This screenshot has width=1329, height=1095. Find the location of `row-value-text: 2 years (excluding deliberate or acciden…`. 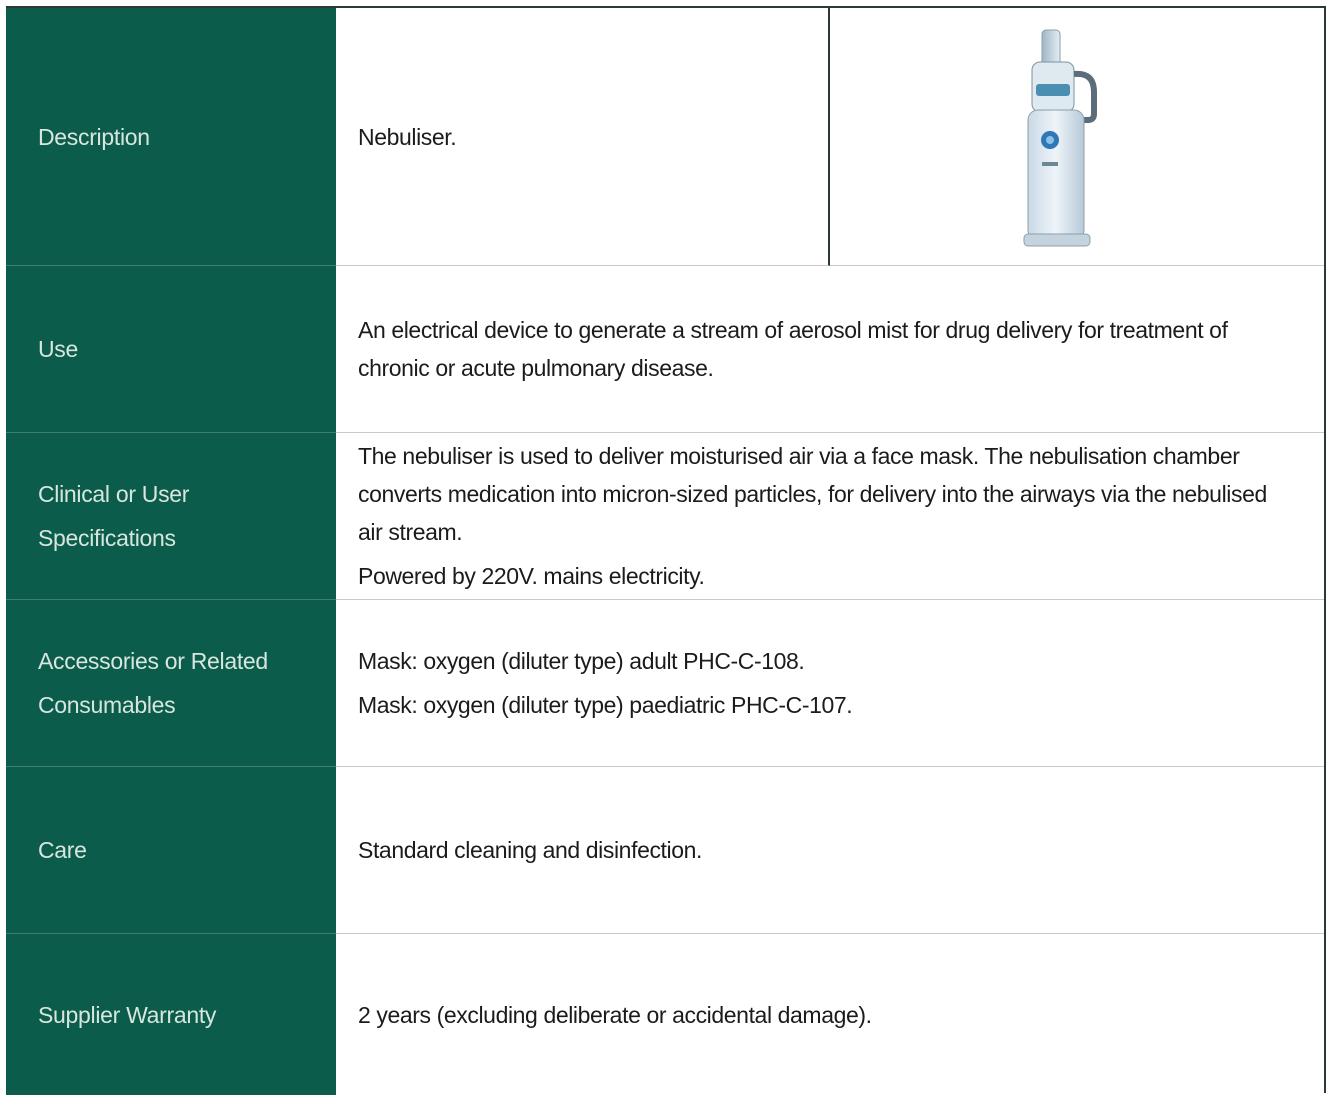

row-value-text: 2 years (excluding deliberate or acciden… is located at coordinates (615, 1014).